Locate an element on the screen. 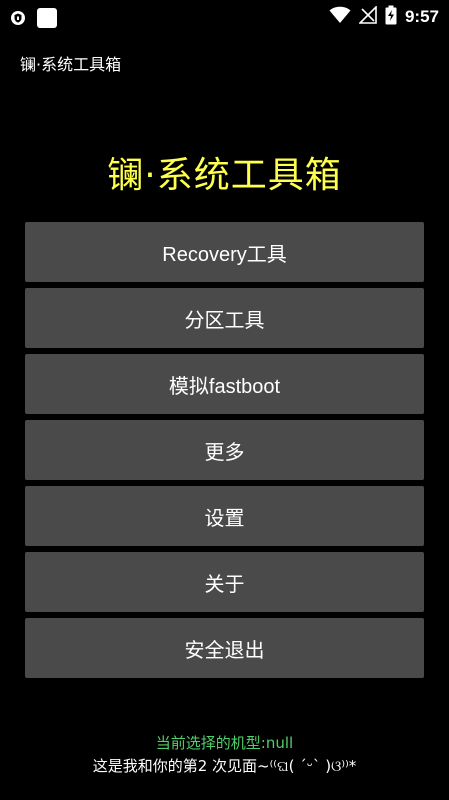  status-time: 9:57 is located at coordinates (421, 16).